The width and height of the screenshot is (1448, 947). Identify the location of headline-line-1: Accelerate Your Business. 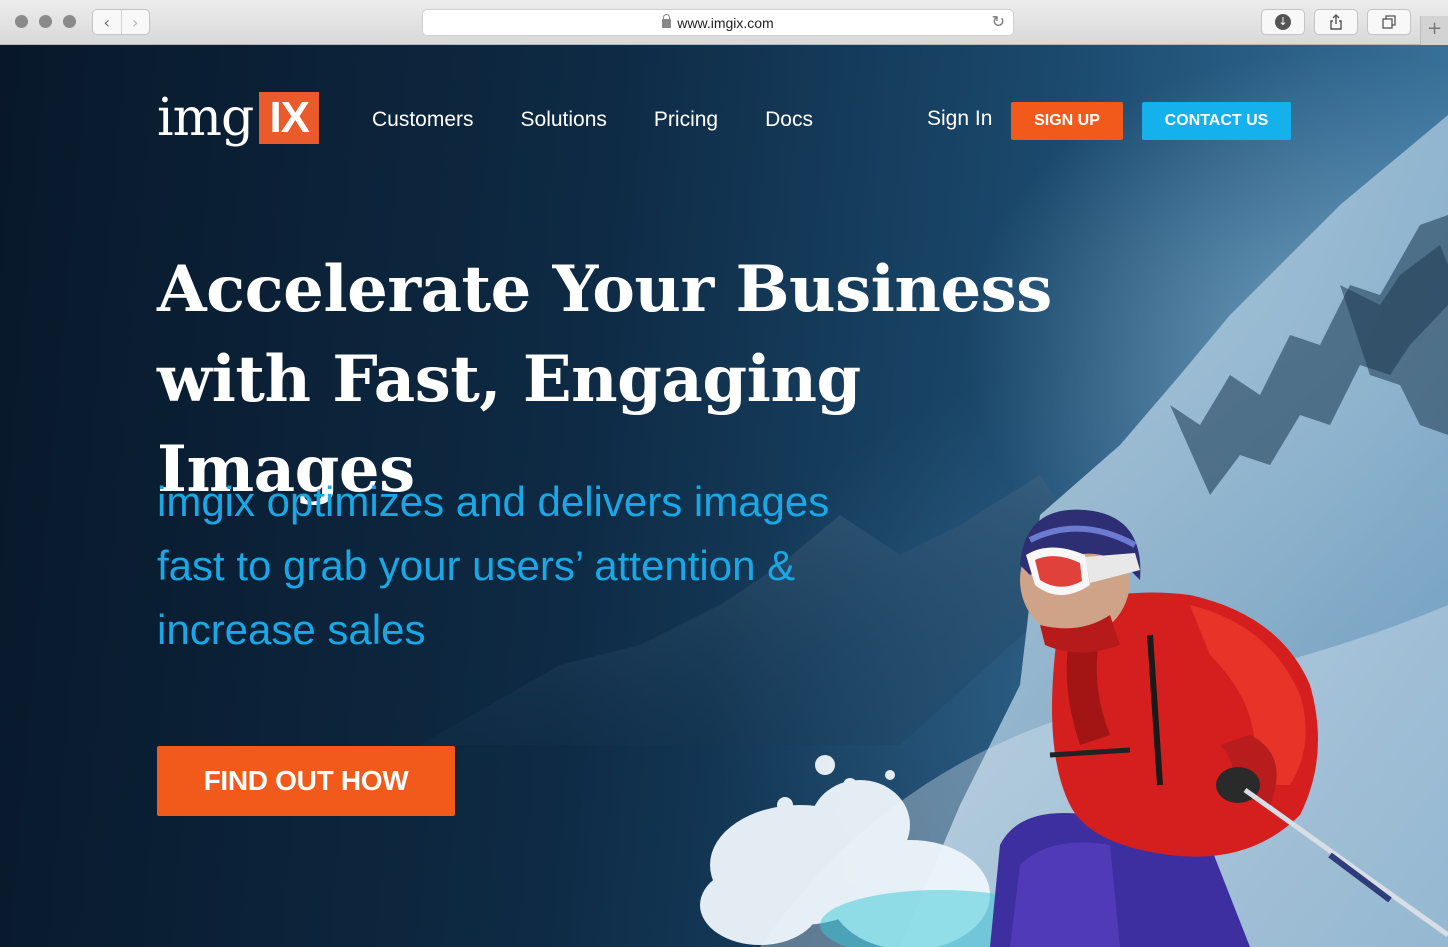
(604, 289).